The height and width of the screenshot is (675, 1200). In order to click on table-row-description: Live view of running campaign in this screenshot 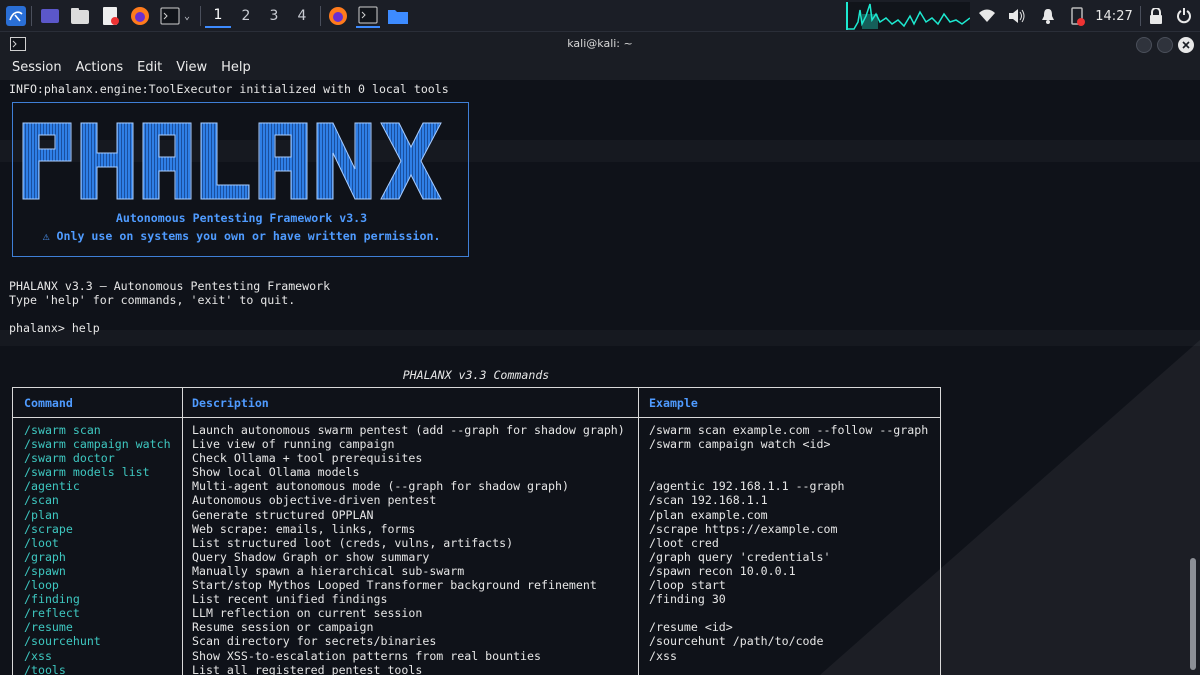, I will do `click(293, 444)`.